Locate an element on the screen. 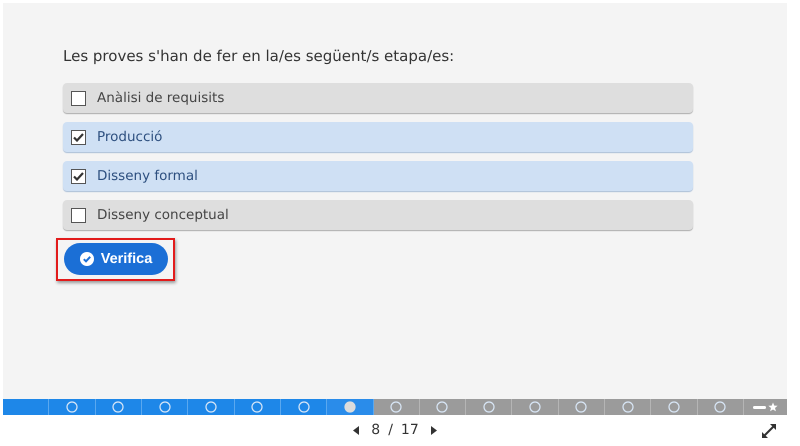 Image resolution: width=800 pixels, height=446 pixels. verify-button: Verifica is located at coordinates (116, 259).